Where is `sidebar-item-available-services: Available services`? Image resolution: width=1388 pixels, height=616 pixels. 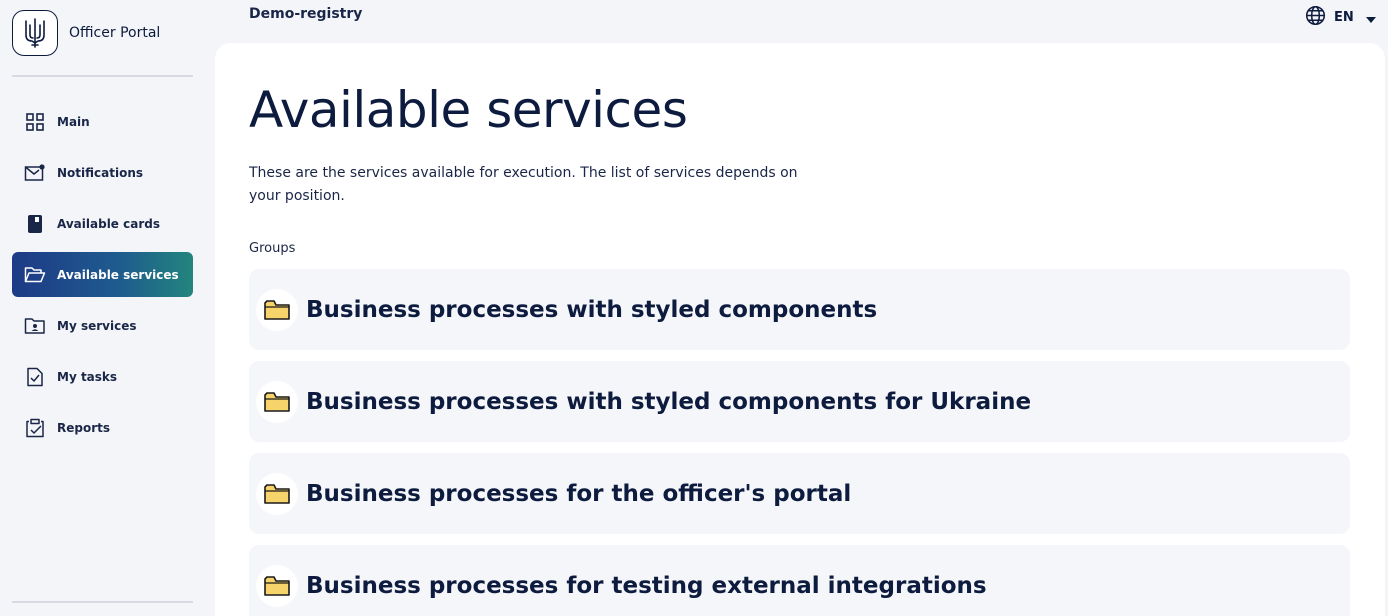
sidebar-item-available-services: Available services is located at coordinates (102, 274).